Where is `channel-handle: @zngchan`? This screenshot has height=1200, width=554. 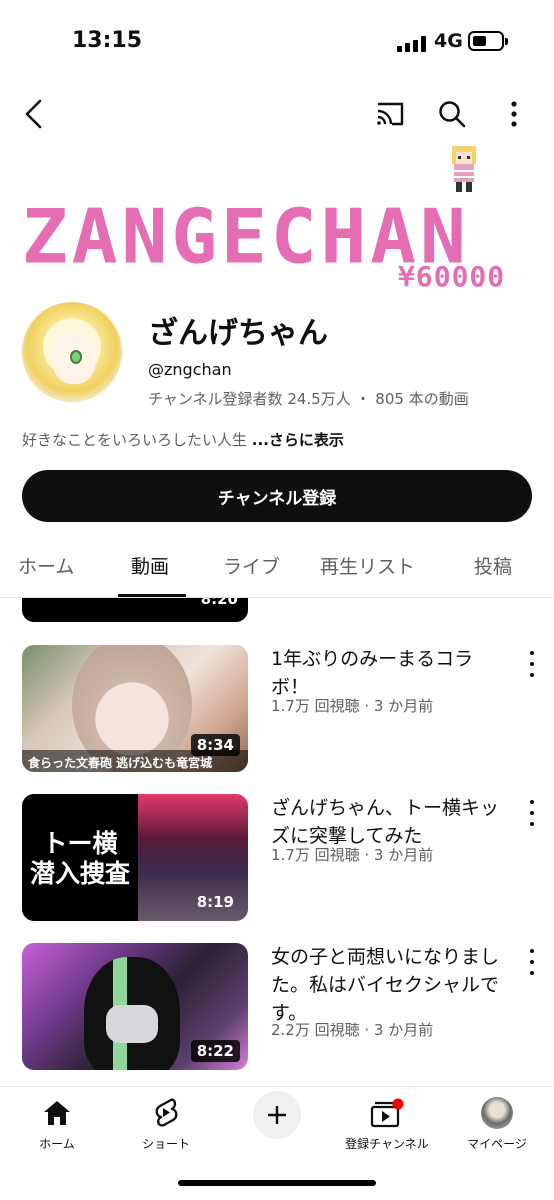
channel-handle: @zngchan is located at coordinates (190, 369).